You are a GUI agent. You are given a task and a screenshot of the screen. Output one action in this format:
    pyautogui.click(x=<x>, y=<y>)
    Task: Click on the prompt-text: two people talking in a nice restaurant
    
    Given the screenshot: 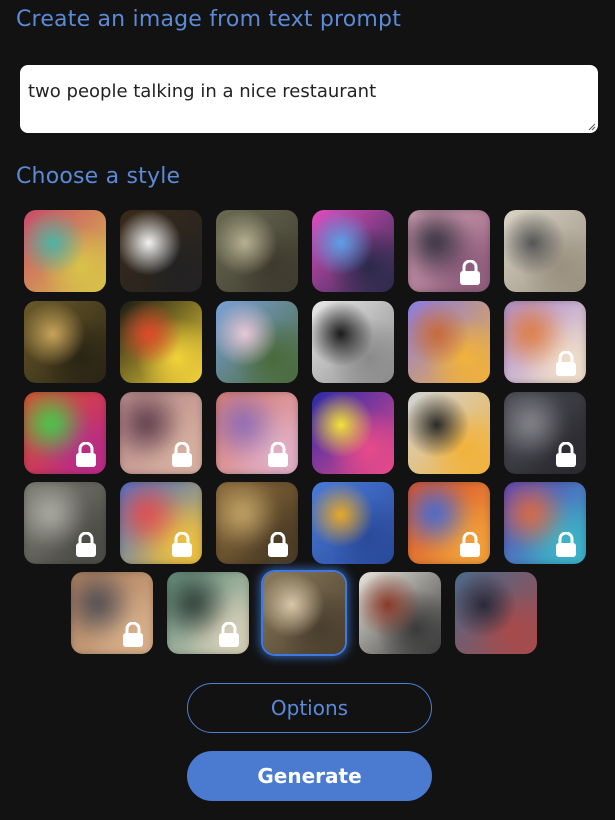 What is the action you would take?
    pyautogui.click(x=202, y=91)
    